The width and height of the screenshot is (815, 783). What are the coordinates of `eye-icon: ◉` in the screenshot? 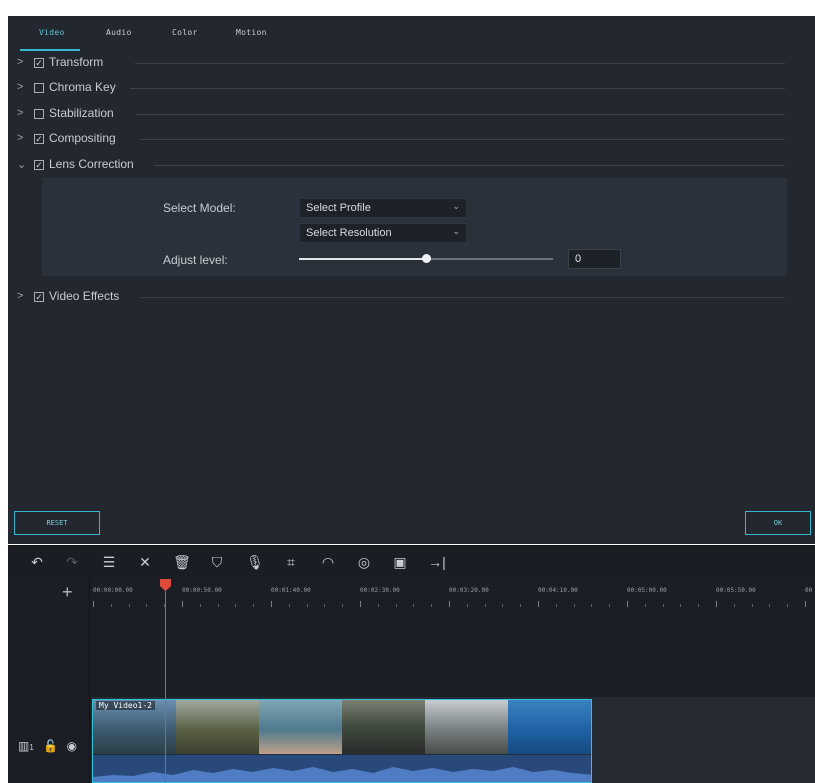 It's located at (71, 746).